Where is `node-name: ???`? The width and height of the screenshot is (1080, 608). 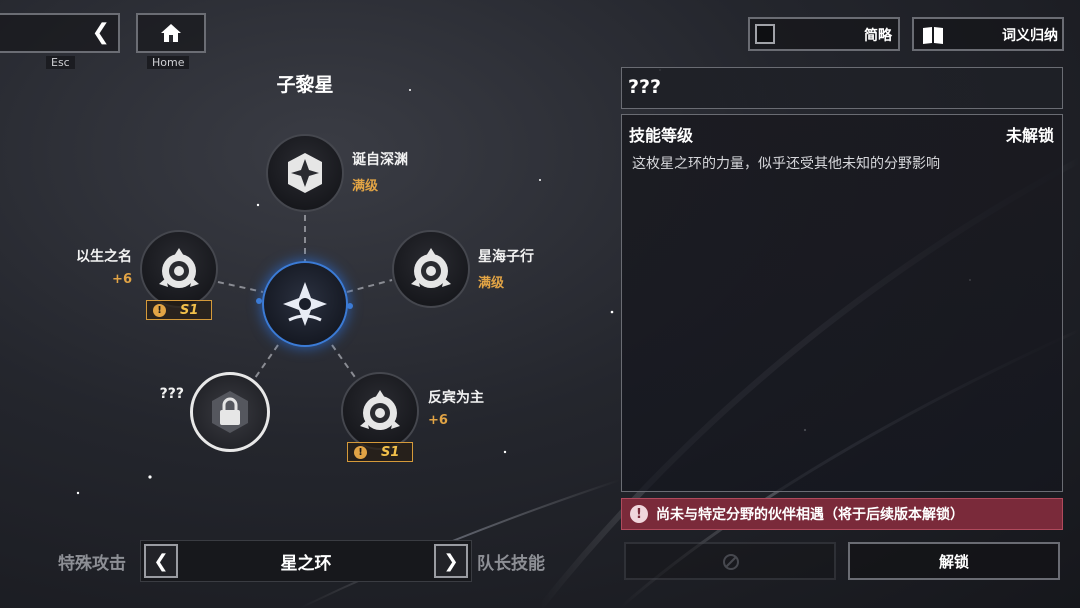
node-name: ??? is located at coordinates (171, 394).